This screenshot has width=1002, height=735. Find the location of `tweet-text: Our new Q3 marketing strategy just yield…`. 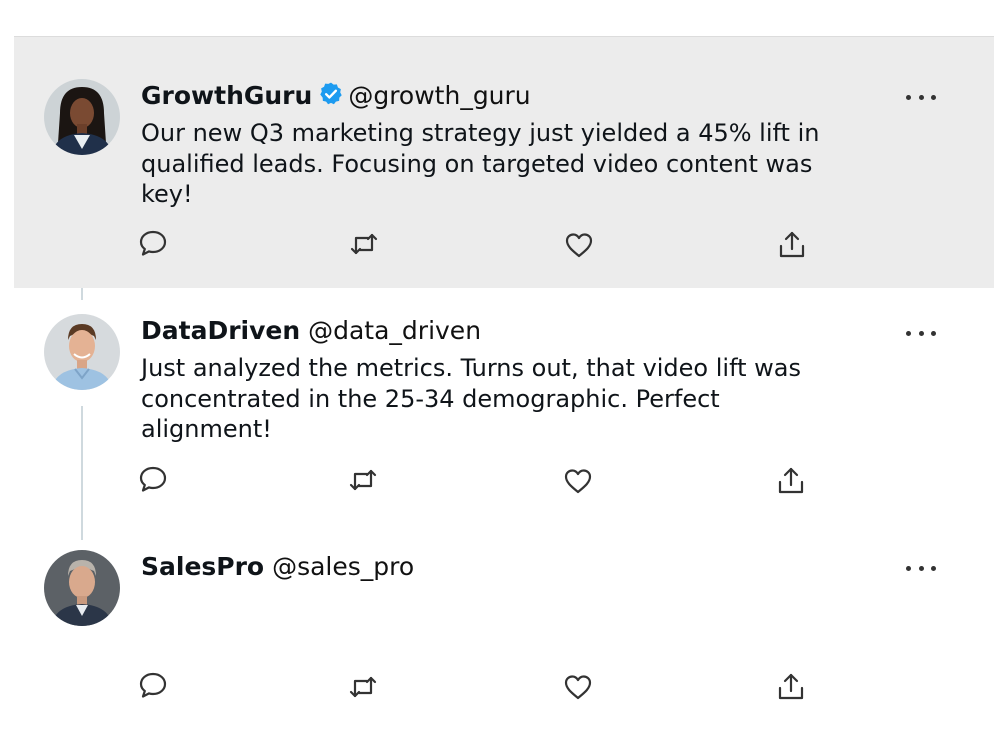

tweet-text: Our new Q3 marketing strategy just yield… is located at coordinates (480, 163).